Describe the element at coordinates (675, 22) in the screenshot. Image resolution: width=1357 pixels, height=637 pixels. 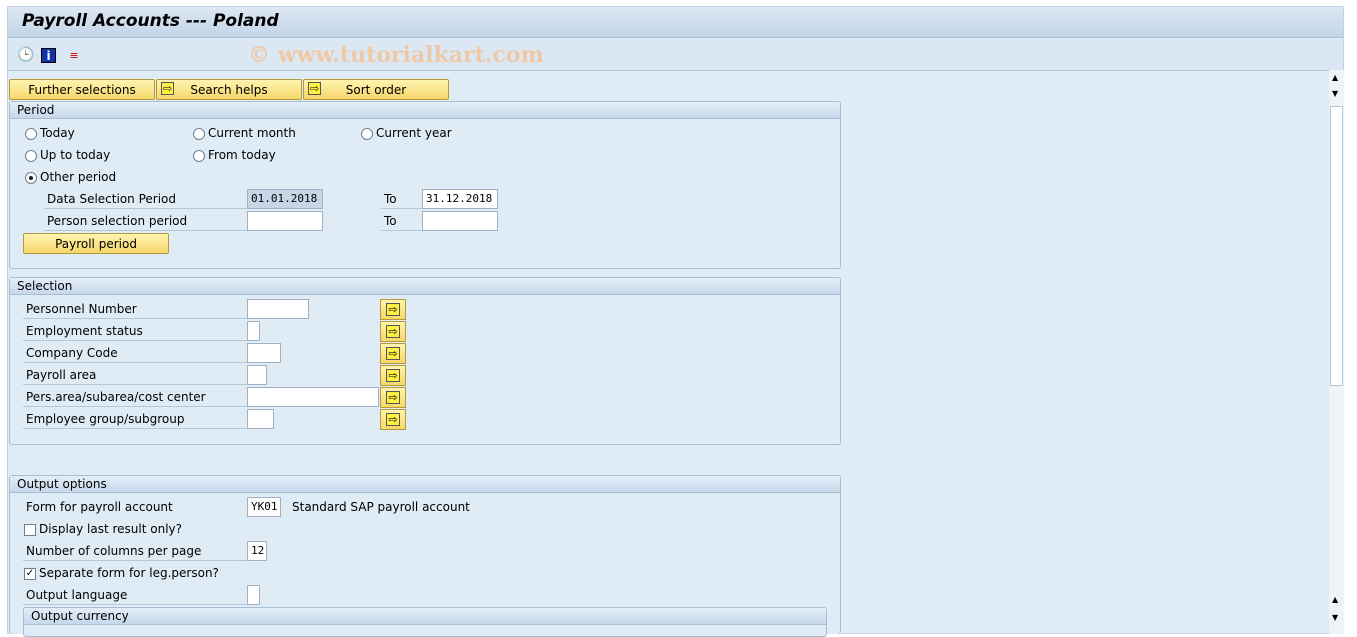
I see `title-bar: Payroll Accounts --- Poland` at that location.